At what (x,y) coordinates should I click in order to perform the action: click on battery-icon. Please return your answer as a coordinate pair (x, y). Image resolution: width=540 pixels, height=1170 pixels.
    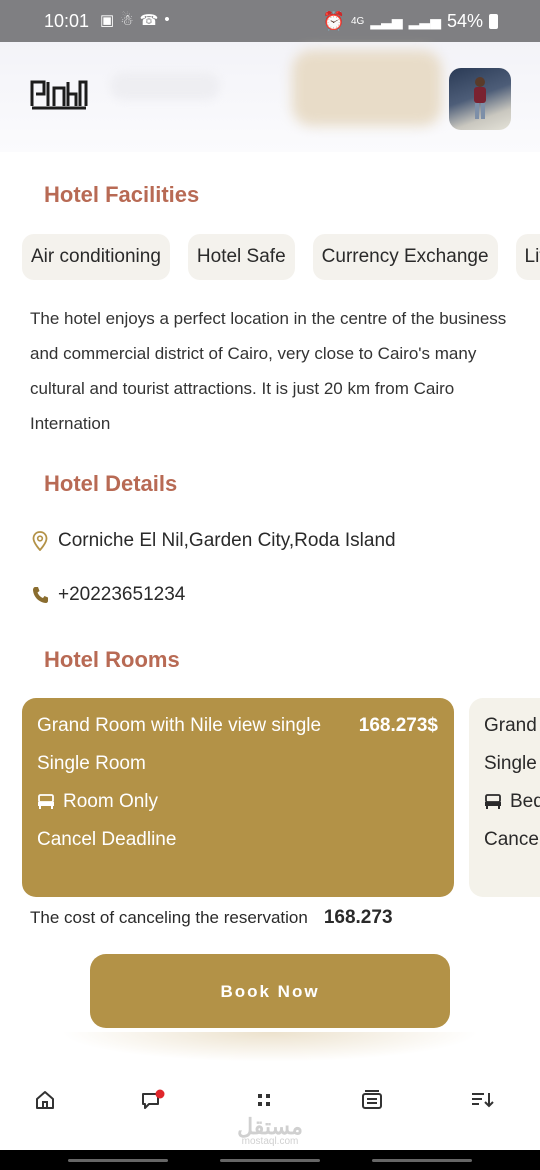
    Looking at the image, I should click on (493, 21).